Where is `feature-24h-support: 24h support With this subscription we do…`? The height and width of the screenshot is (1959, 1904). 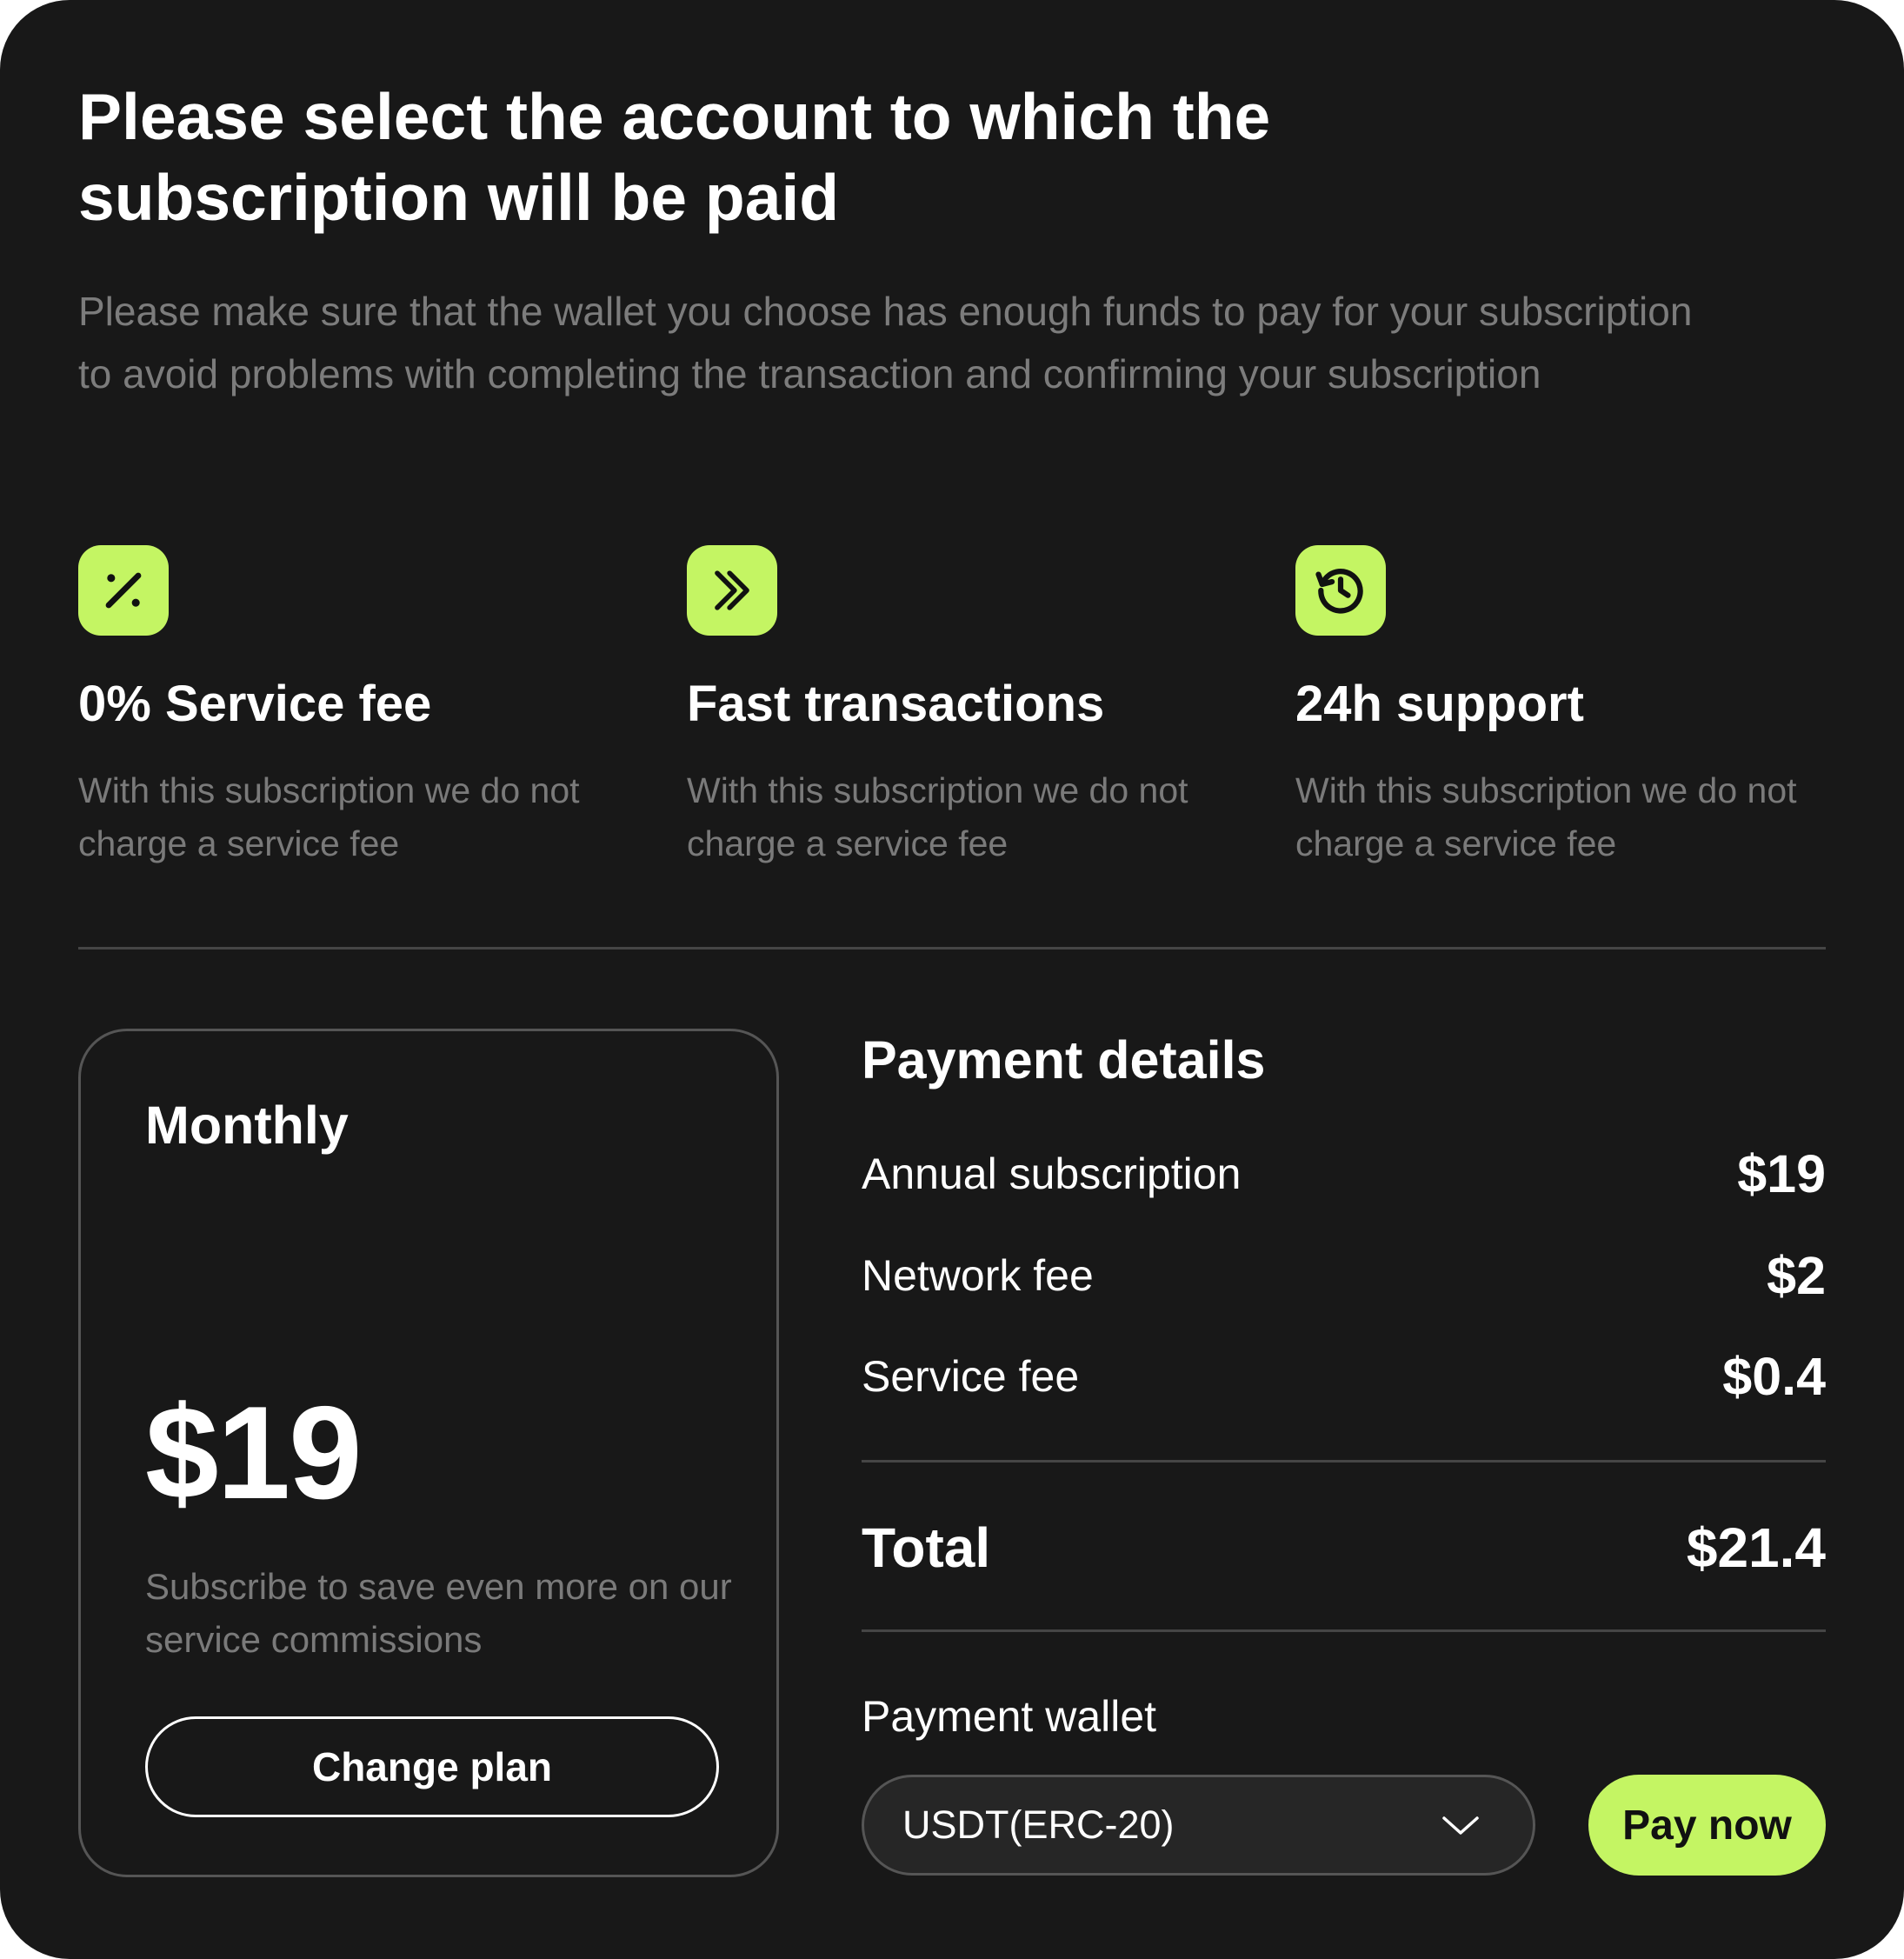 feature-24h-support: 24h support With this subscription we do… is located at coordinates (1573, 704).